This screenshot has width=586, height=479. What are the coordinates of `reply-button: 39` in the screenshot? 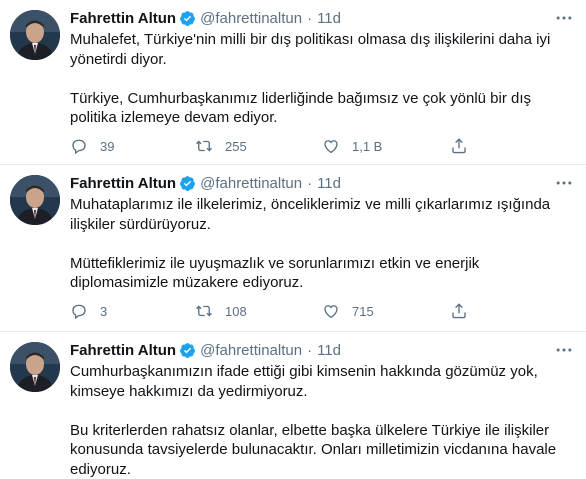 It's located at (132, 146).